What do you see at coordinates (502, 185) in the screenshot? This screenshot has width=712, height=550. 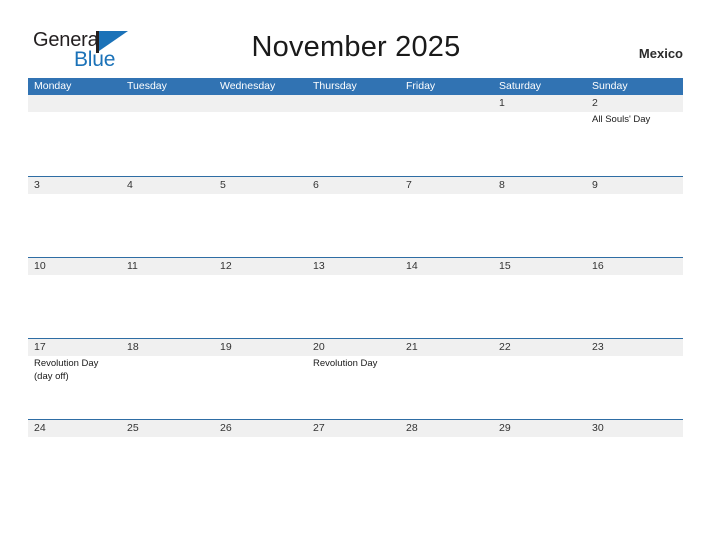 I see `day-number: 8` at bounding box center [502, 185].